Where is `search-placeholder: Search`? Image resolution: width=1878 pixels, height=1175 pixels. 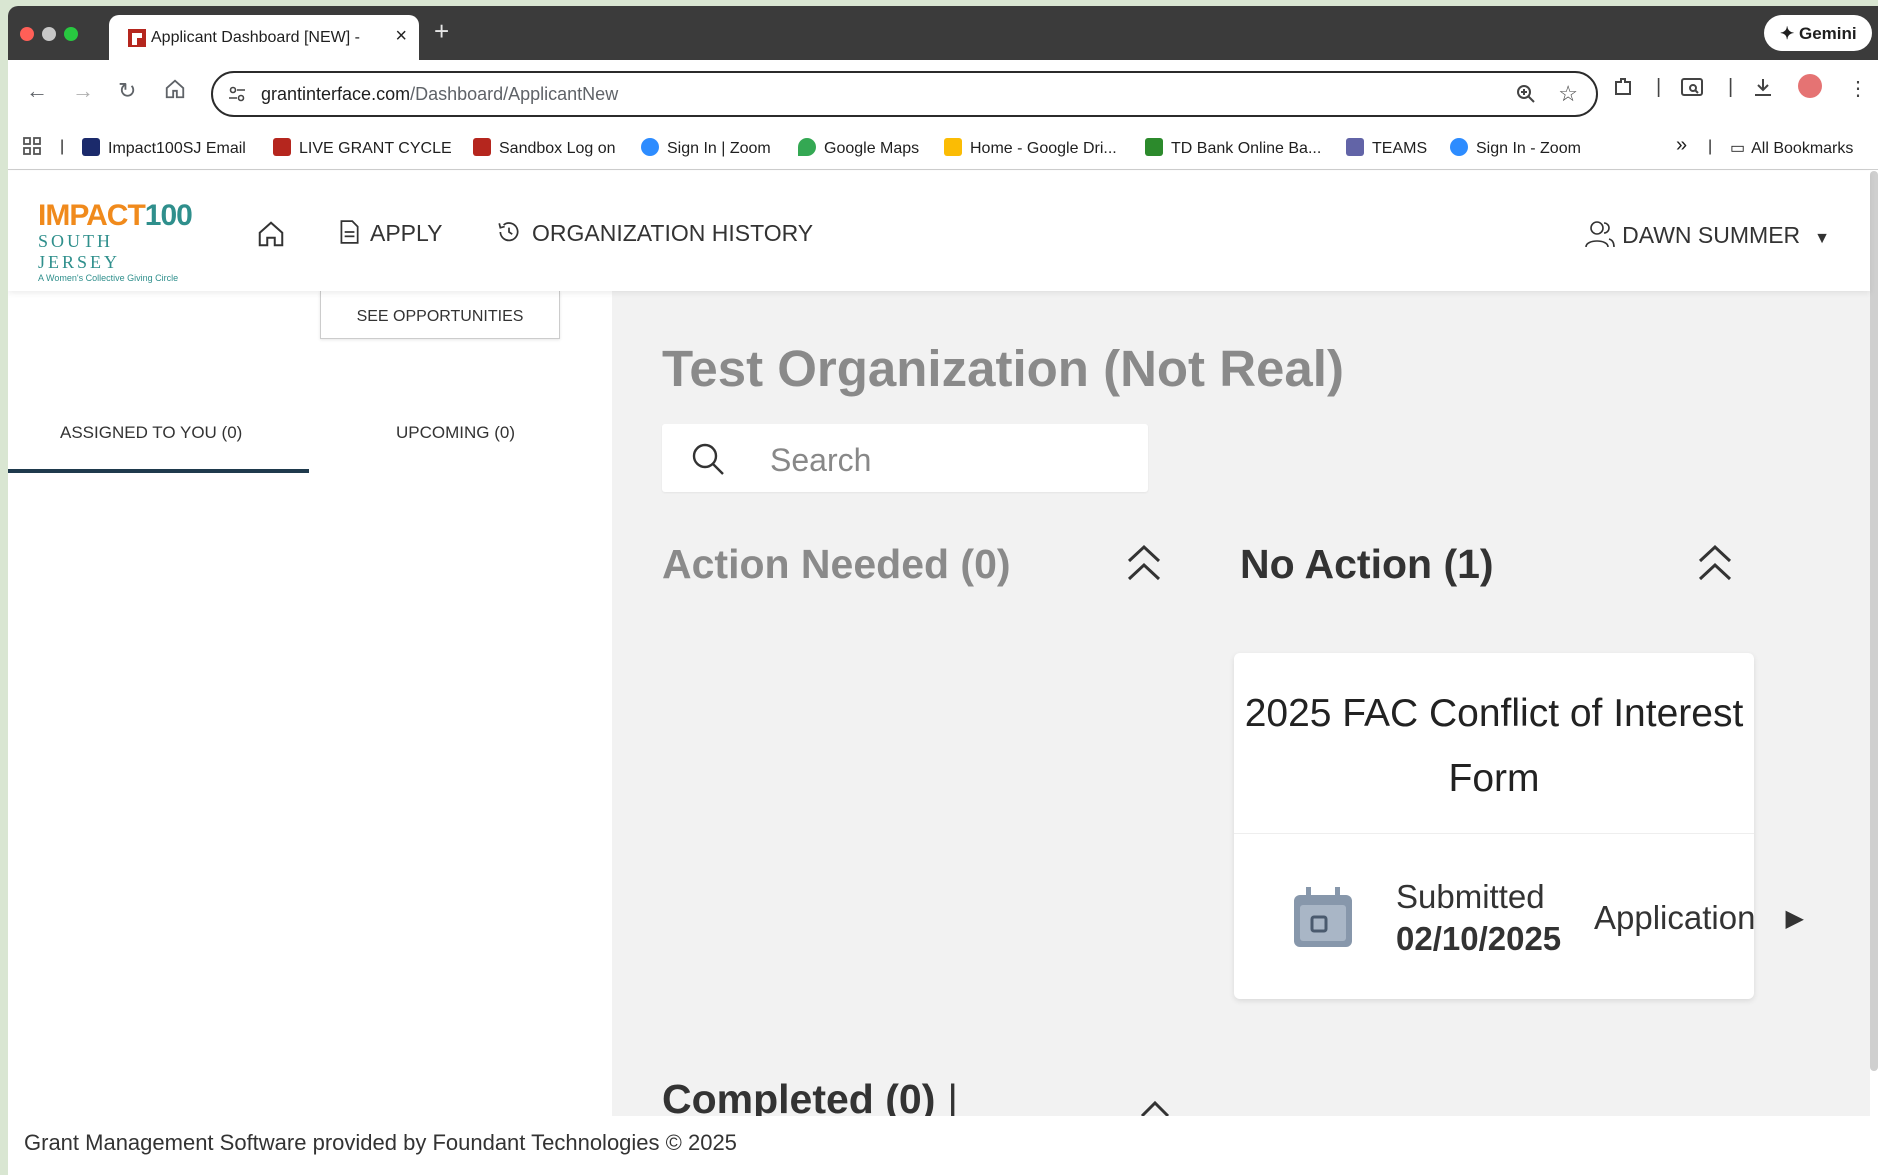
search-placeholder: Search is located at coordinates (821, 460).